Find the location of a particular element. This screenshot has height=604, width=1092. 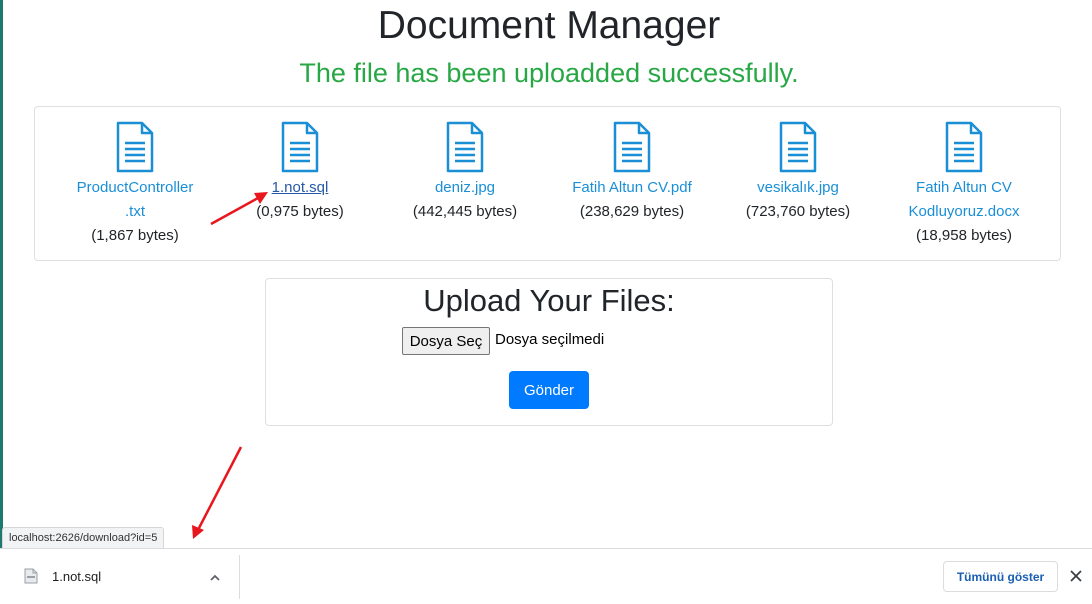

chevron-up-icon is located at coordinates (215, 578).